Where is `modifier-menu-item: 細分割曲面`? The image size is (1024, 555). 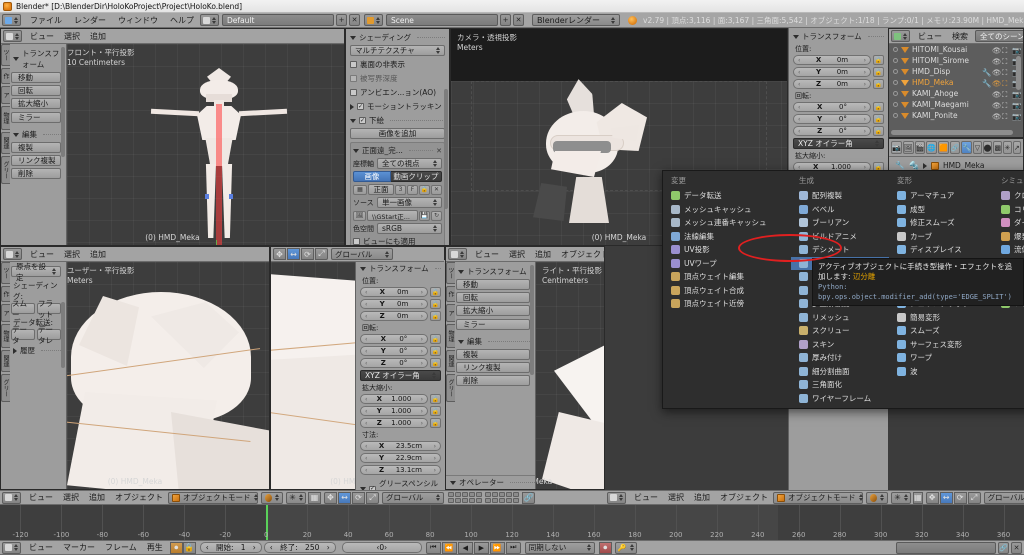
modifier-menu-item: 細分割曲面 is located at coordinates (840, 372).